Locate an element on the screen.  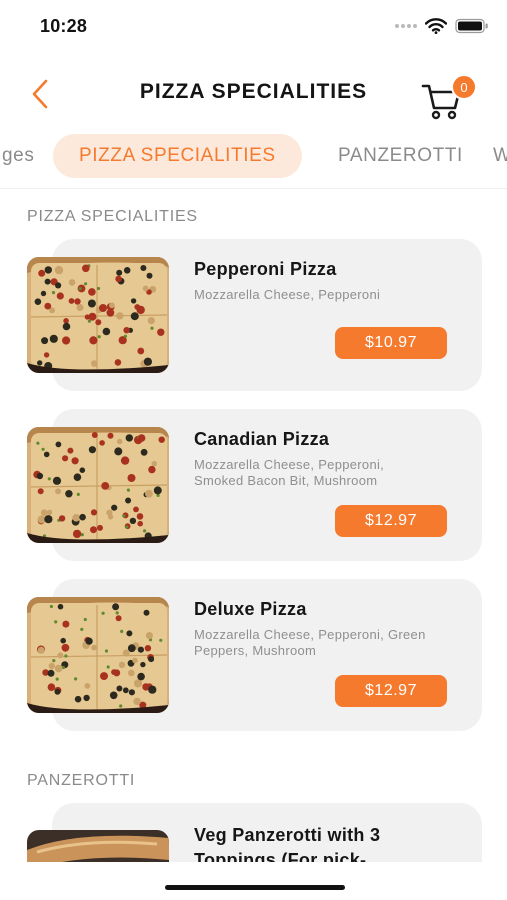
status-bar: 10:28 is located at coordinates (253, 27).